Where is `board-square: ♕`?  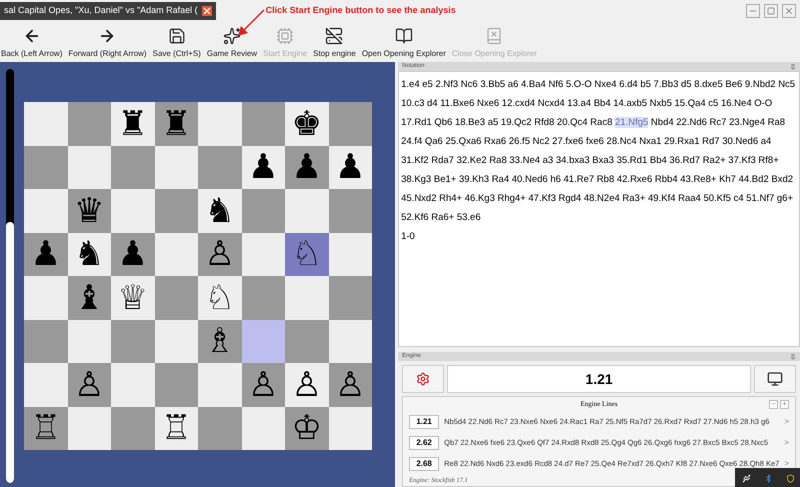
board-square: ♕ is located at coordinates (132, 298).